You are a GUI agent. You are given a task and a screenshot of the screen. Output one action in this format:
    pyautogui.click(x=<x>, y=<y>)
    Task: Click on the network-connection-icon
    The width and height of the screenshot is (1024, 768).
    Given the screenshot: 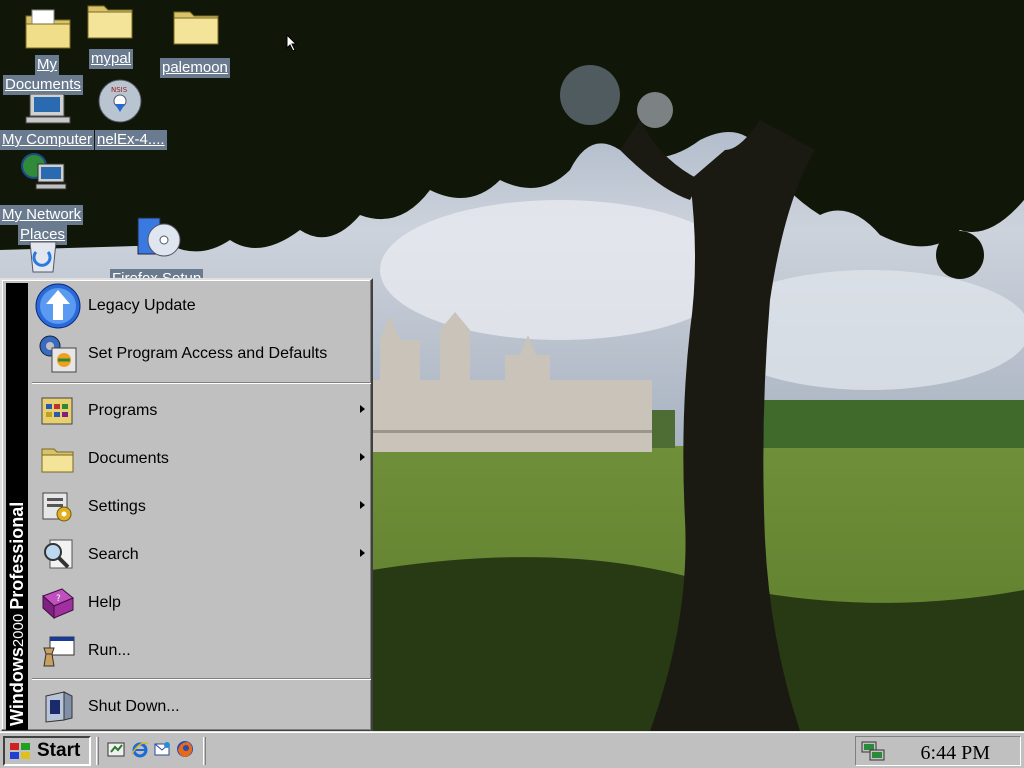 What is the action you would take?
    pyautogui.click(x=873, y=751)
    